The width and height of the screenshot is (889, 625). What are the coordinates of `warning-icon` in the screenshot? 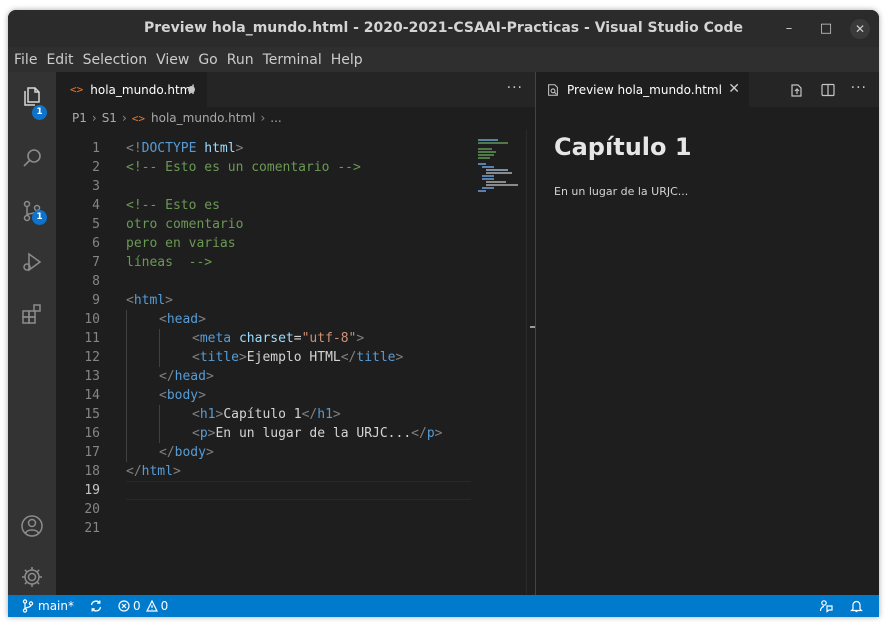 It's located at (151, 606).